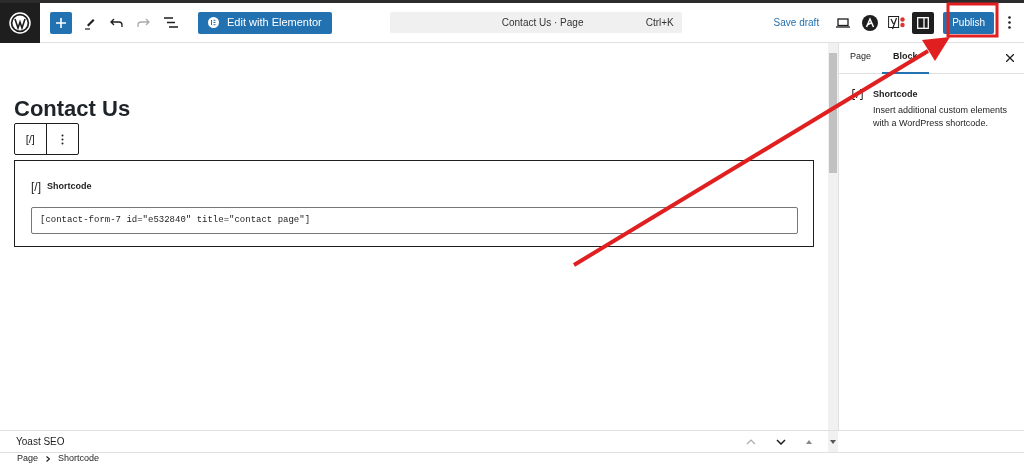 The width and height of the screenshot is (1024, 465). Describe the element at coordinates (36, 187) in the screenshot. I see `shortcode-icon: [/]` at that location.